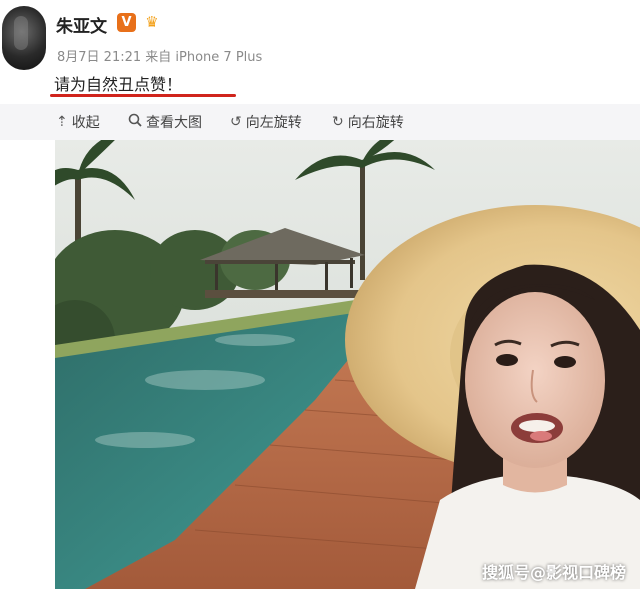  I want to click on post-text: 请为自然丑点赞！, so click(118, 84).